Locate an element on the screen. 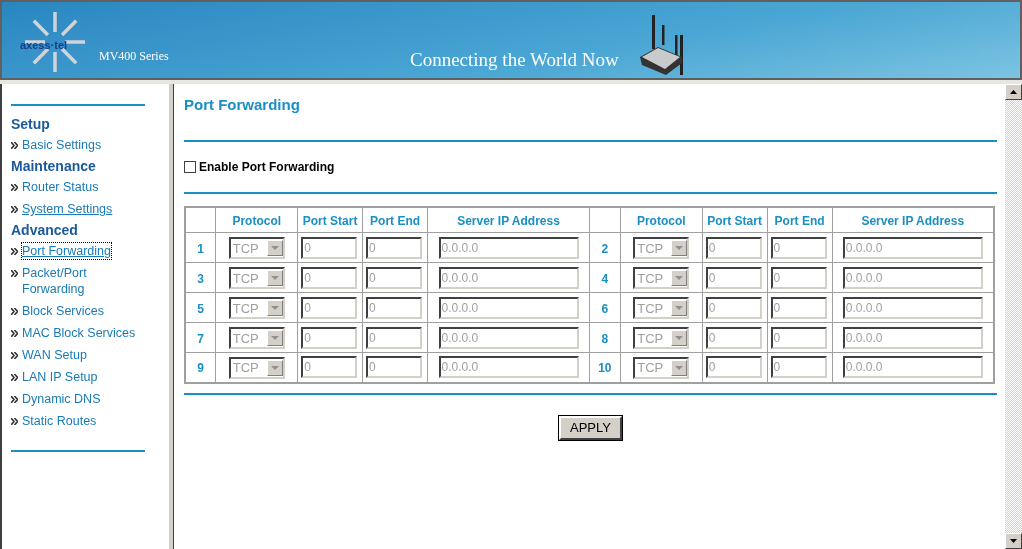 The width and height of the screenshot is (1022, 549). sidebar-link: Static Routes is located at coordinates (59, 421).